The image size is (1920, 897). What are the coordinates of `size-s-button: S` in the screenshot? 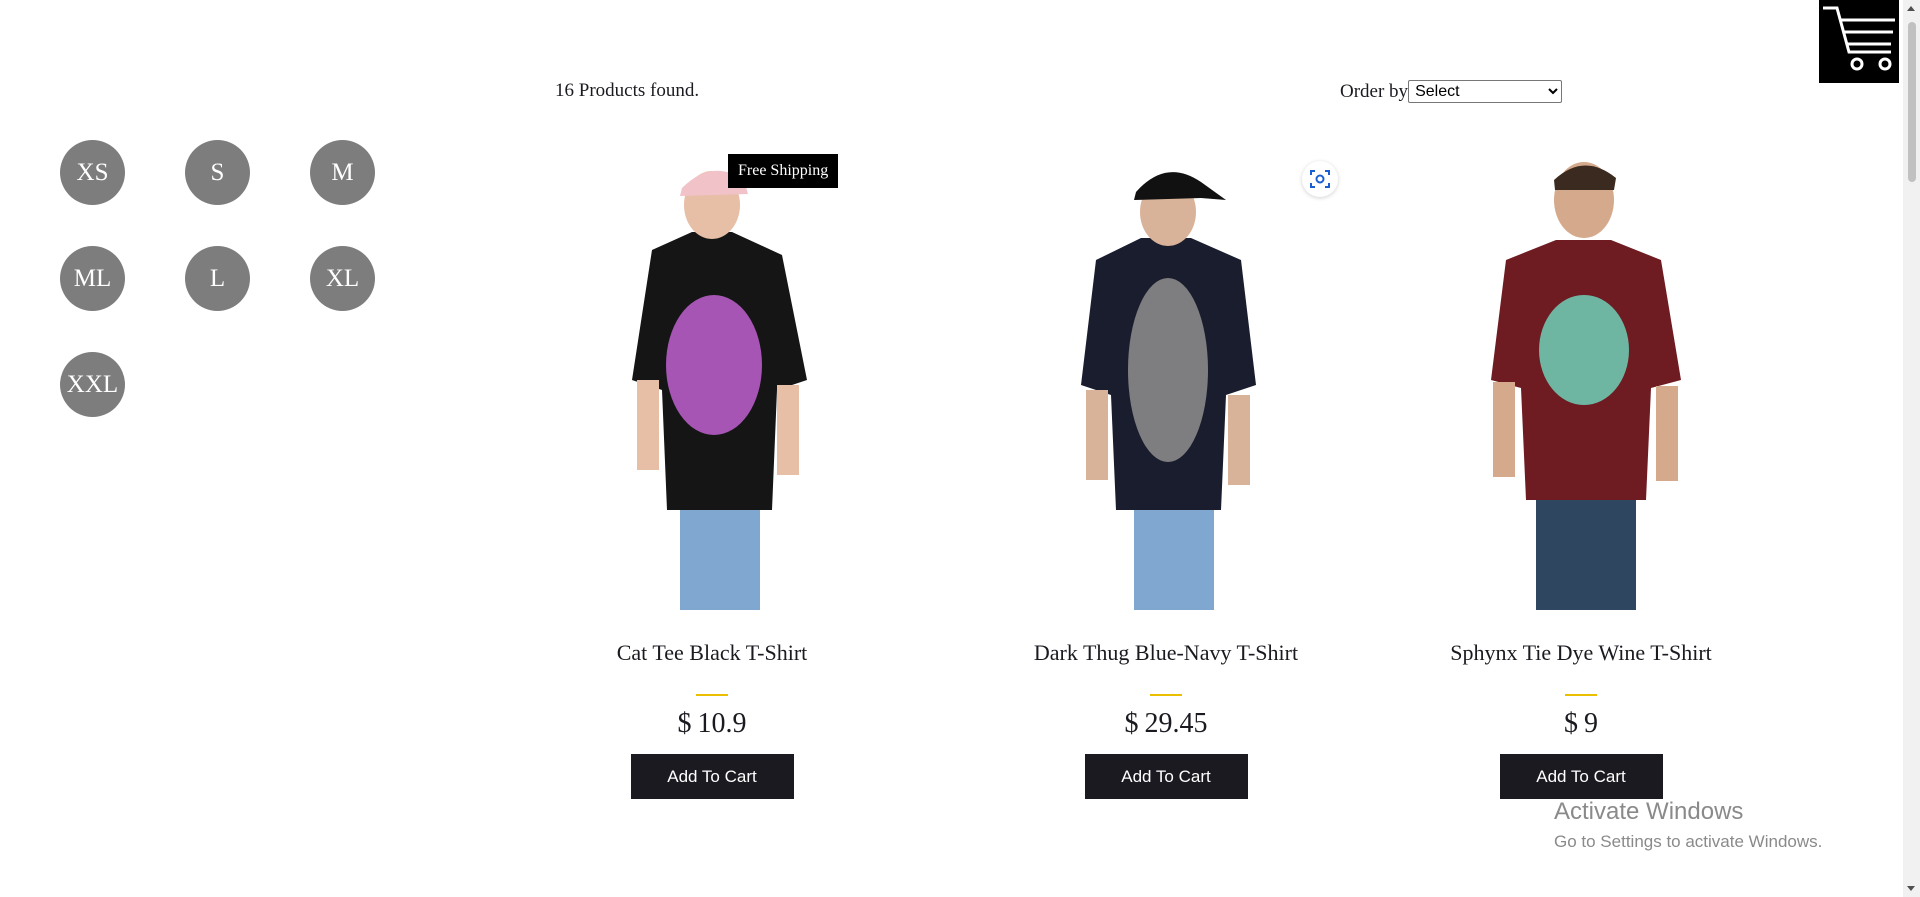 It's located at (217, 172).